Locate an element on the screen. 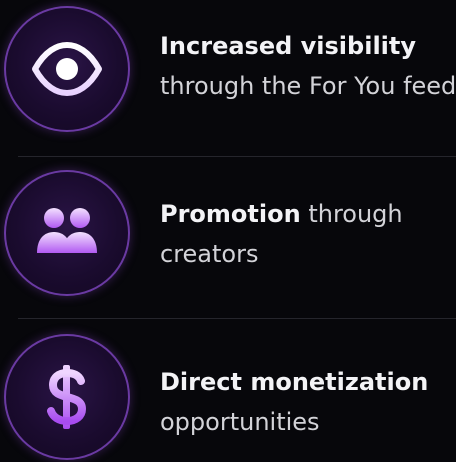 The width and height of the screenshot is (456, 462). dollar-icon is located at coordinates (67, 397).